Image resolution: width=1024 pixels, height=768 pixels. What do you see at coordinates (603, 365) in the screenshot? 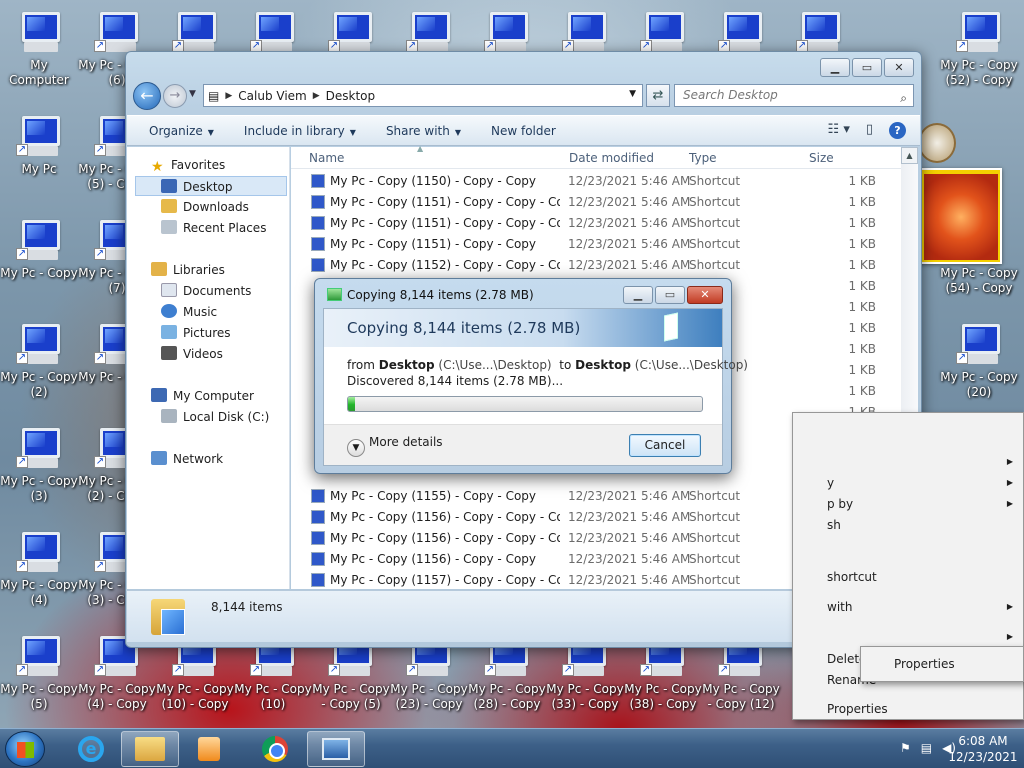
I see `destination-link: Desktop` at bounding box center [603, 365].